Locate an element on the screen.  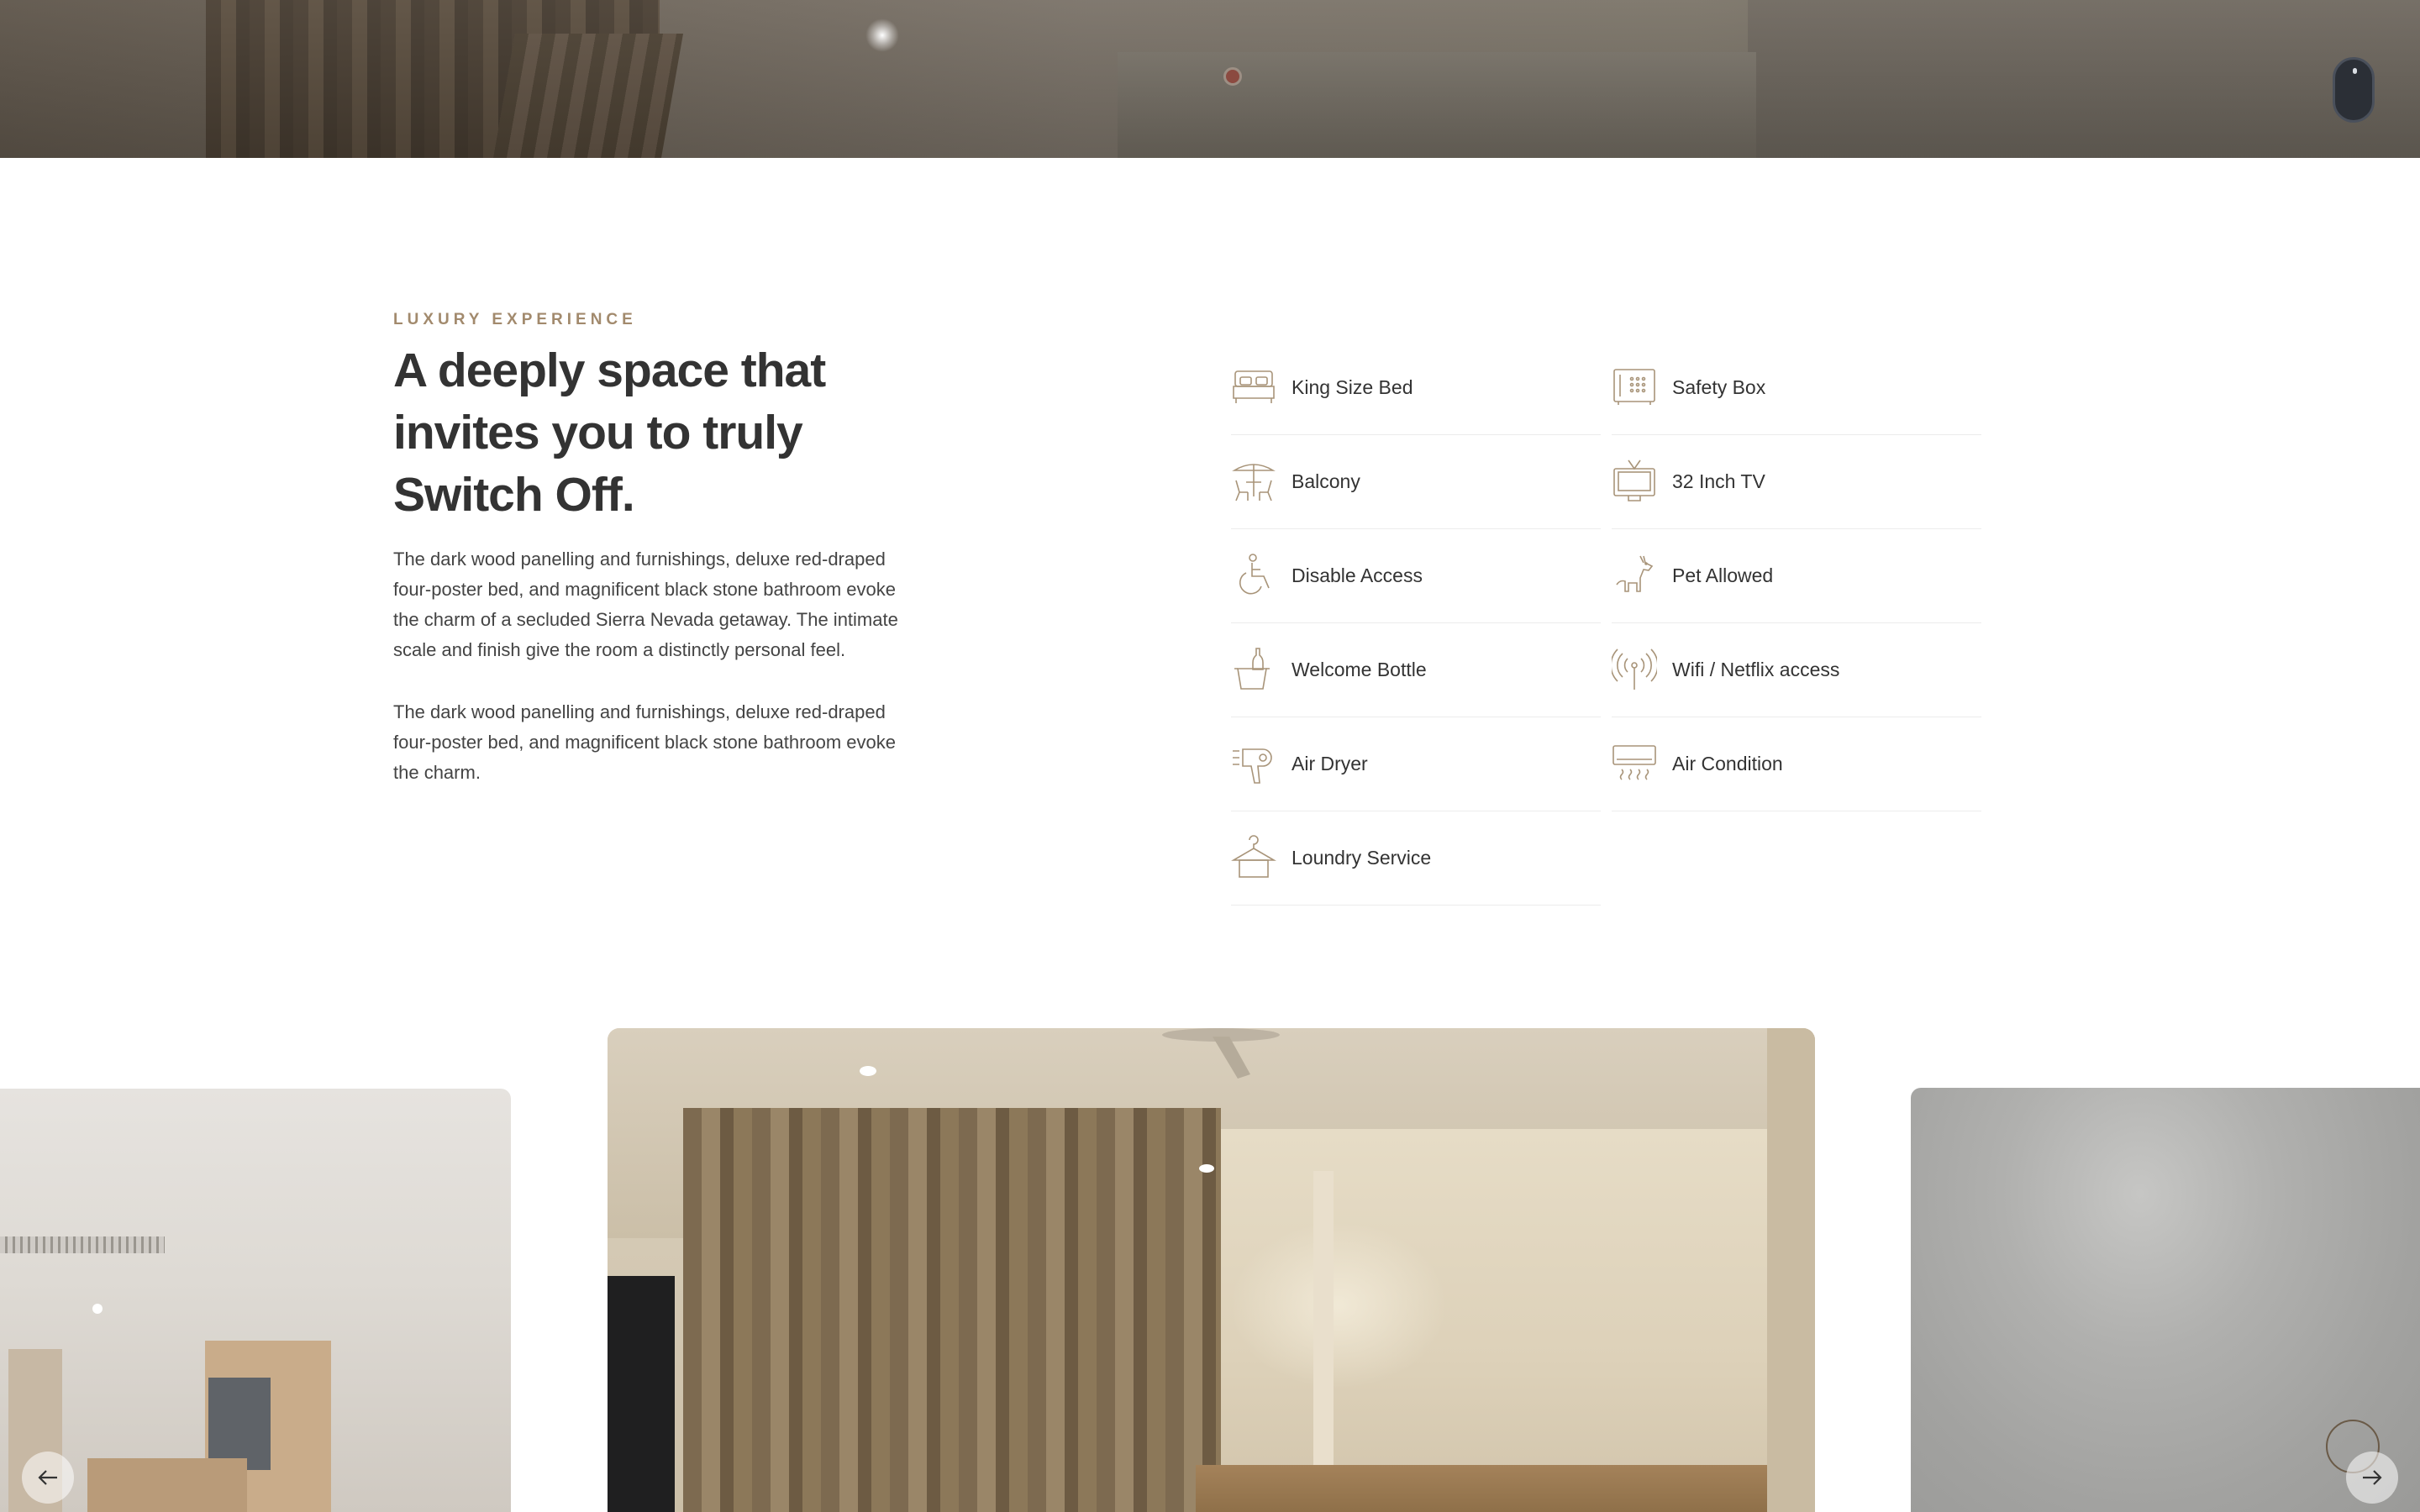
amenity-label: Disable Access is located at coordinates (1357, 575).